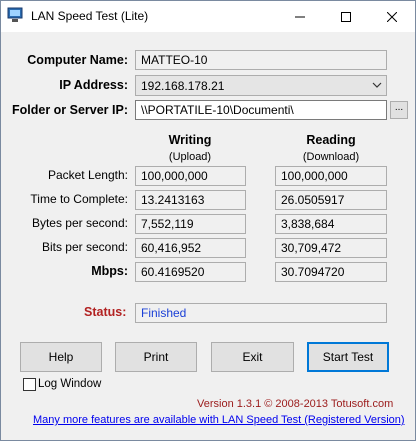  Describe the element at coordinates (90, 16) in the screenshot. I see `window-title: LAN Speed Test (Lite)` at that location.